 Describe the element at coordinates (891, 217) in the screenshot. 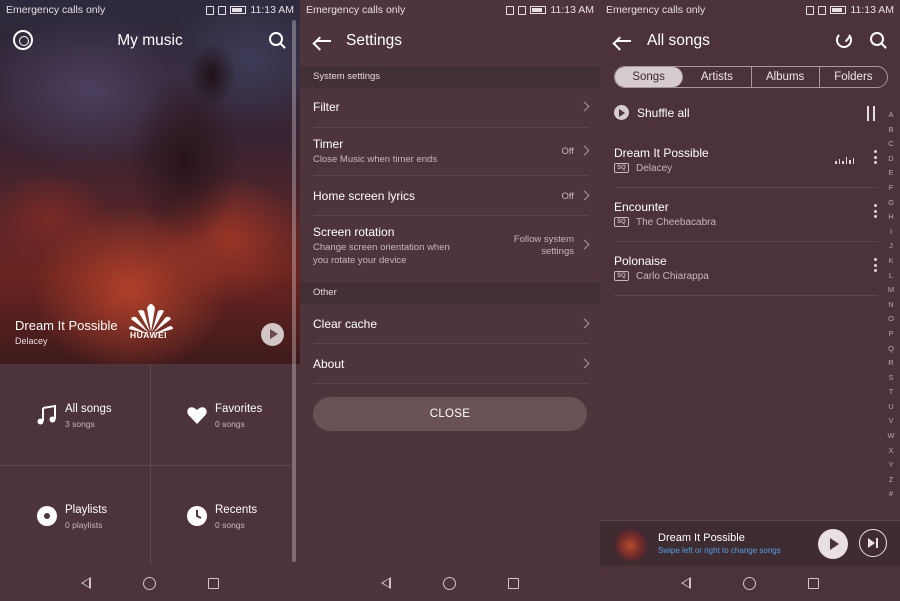

I see `index-letter: H` at that location.